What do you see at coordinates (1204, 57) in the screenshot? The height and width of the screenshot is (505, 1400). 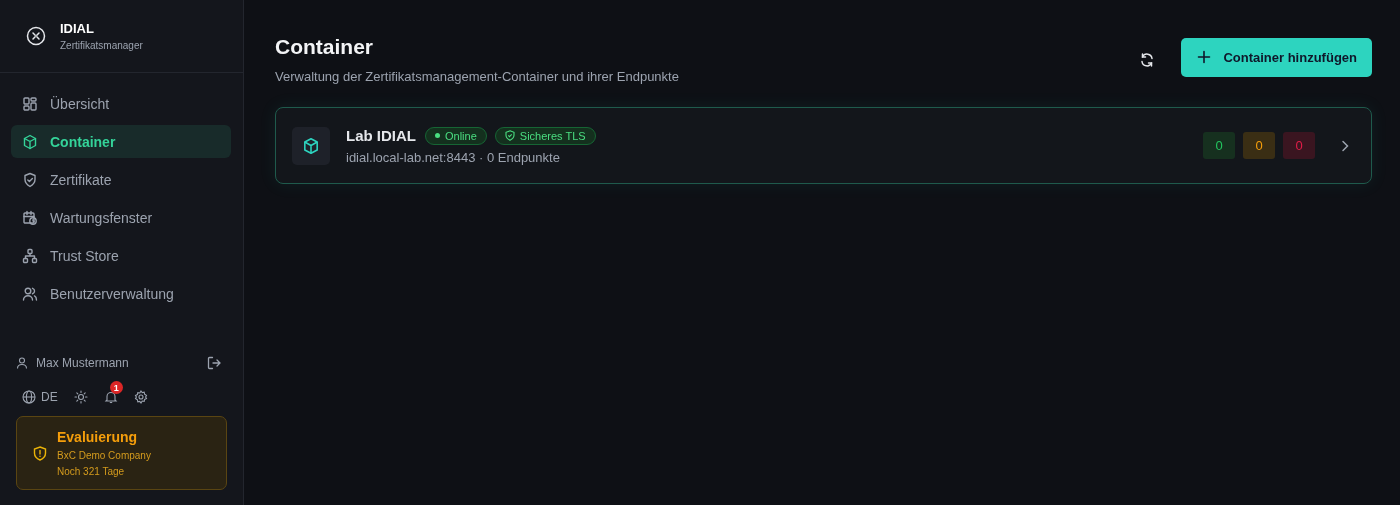 I see `plus-icon` at bounding box center [1204, 57].